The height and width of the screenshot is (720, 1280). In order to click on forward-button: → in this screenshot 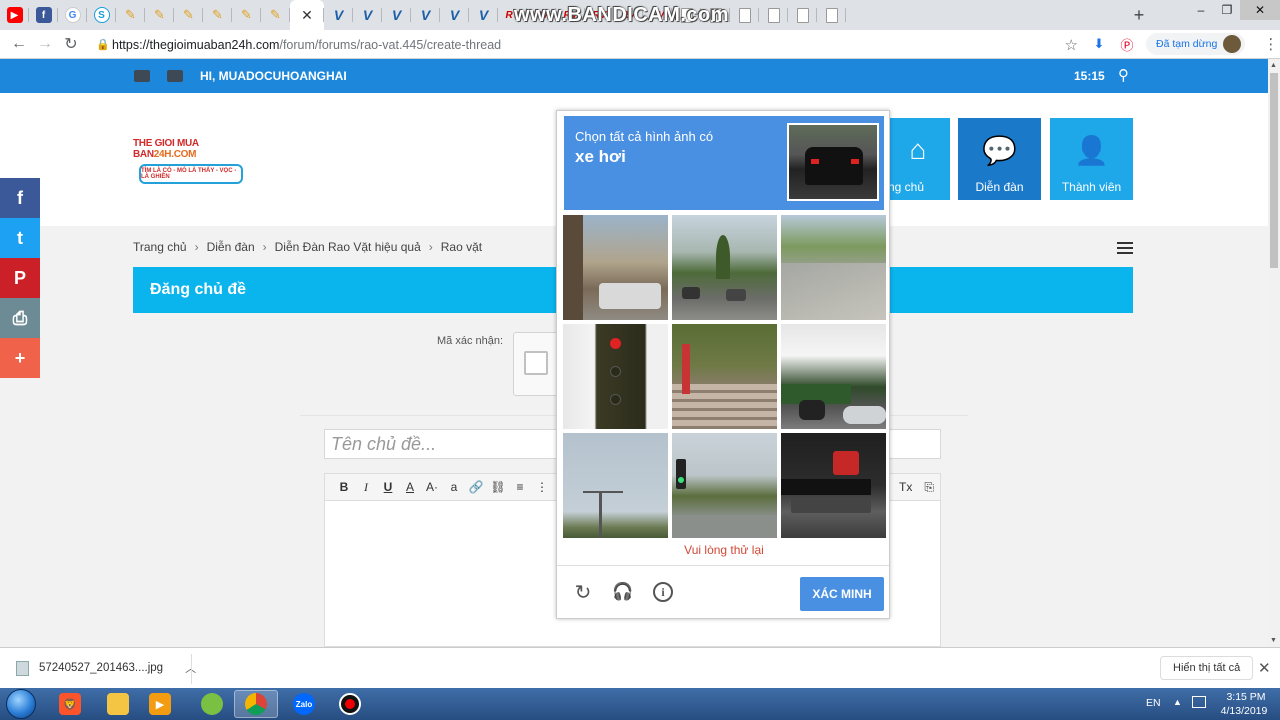, I will do `click(45, 44)`.